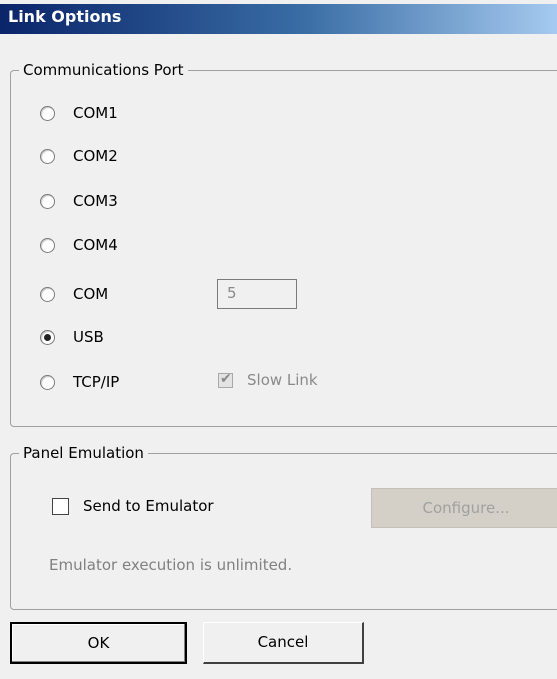 Image resolution: width=557 pixels, height=679 pixels. Describe the element at coordinates (171, 565) in the screenshot. I see `emulator-status-text: Emulator execution is unlimited.` at that location.